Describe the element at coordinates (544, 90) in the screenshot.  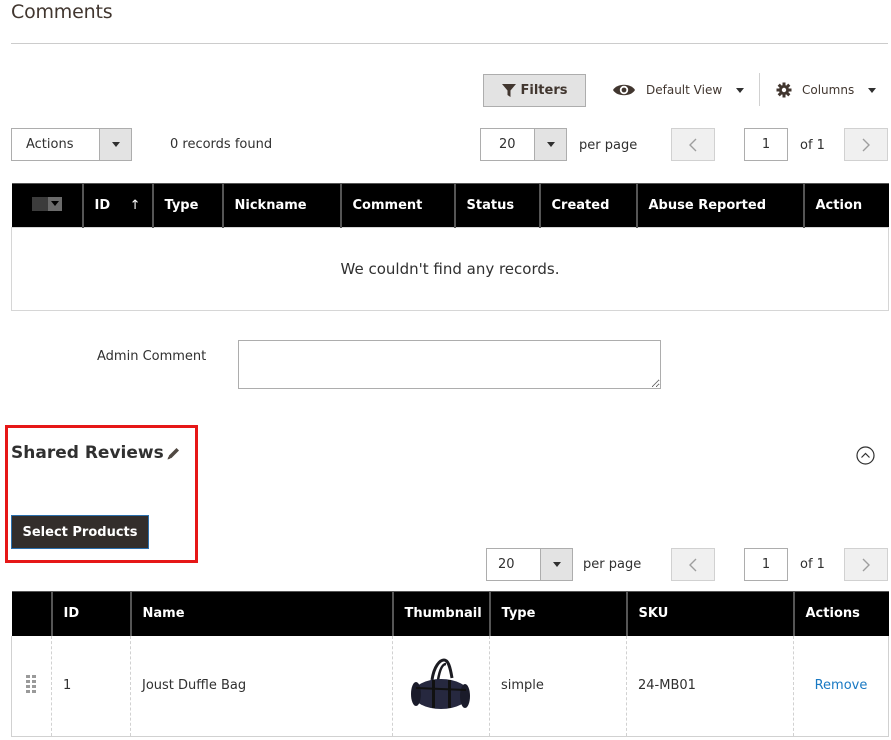
I see `filters-label: Filters` at that location.